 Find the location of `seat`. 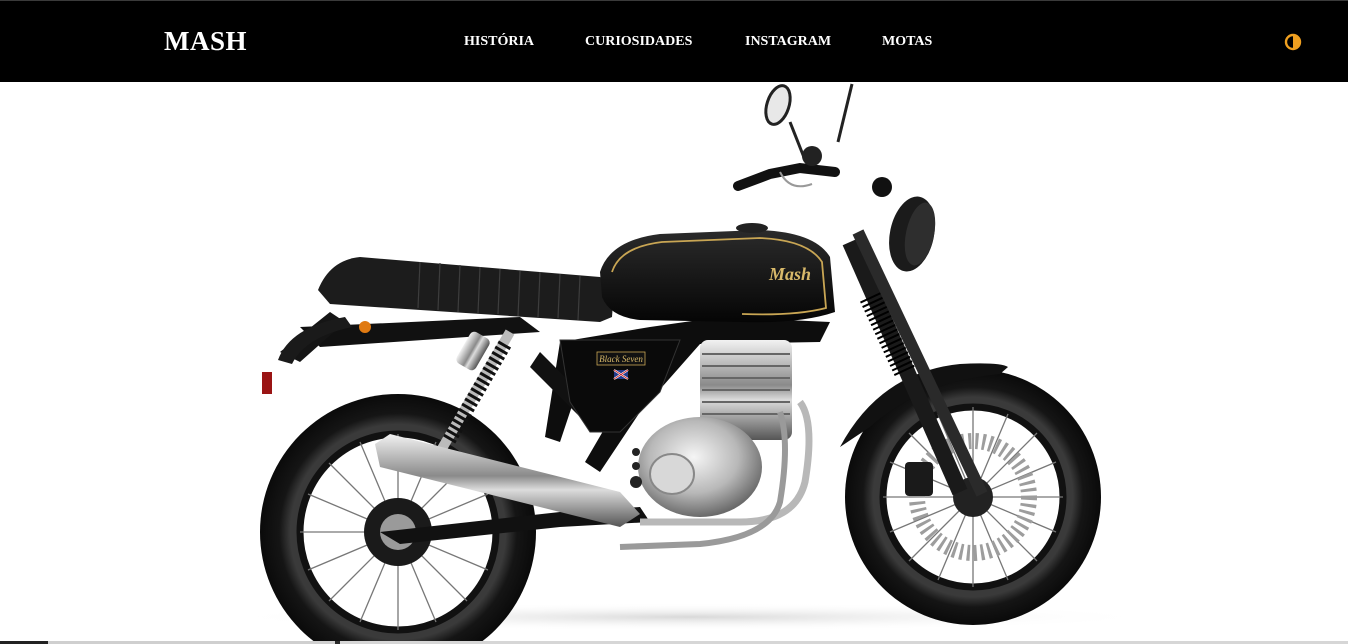

seat is located at coordinates (465, 289).